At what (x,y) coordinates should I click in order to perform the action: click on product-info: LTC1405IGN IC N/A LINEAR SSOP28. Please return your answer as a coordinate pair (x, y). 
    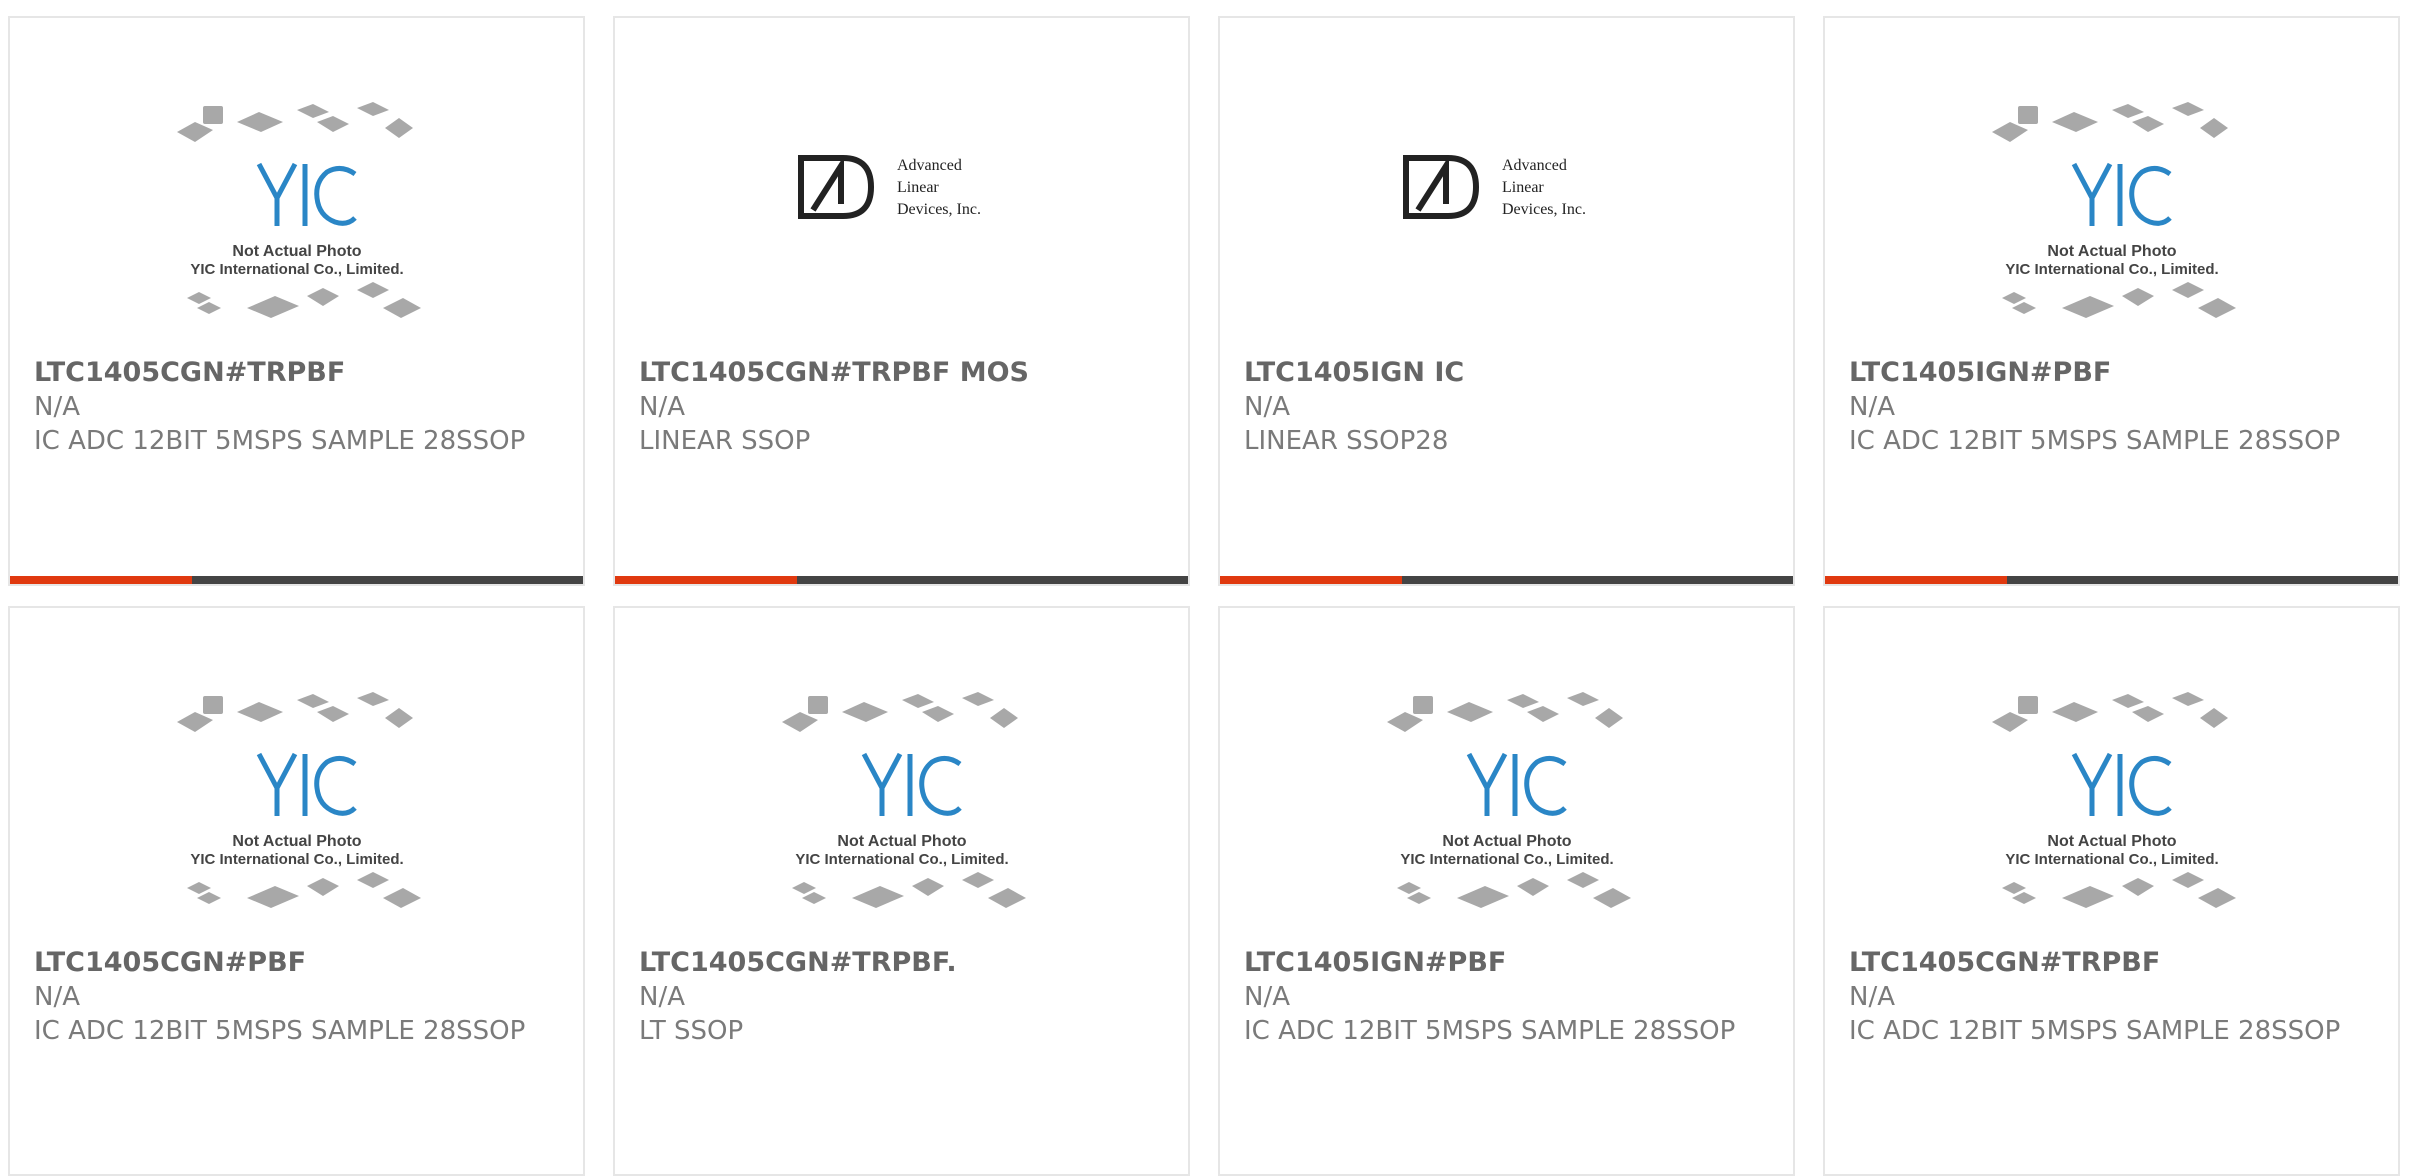
    Looking at the image, I should click on (1506, 407).